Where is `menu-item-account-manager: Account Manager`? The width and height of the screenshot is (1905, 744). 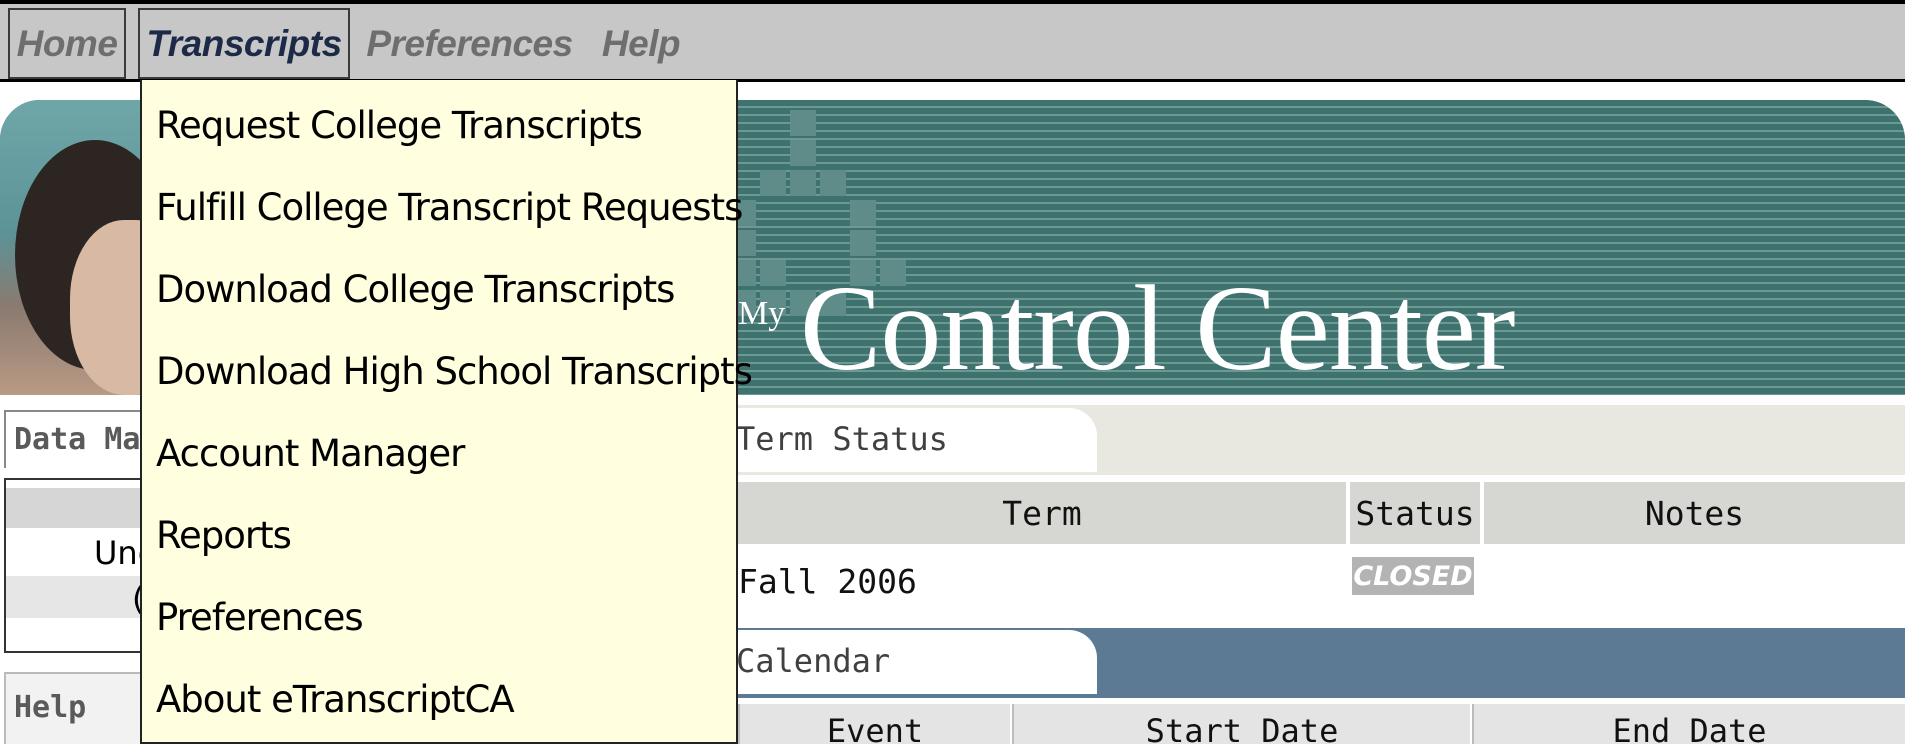 menu-item-account-manager: Account Manager is located at coordinates (441, 453).